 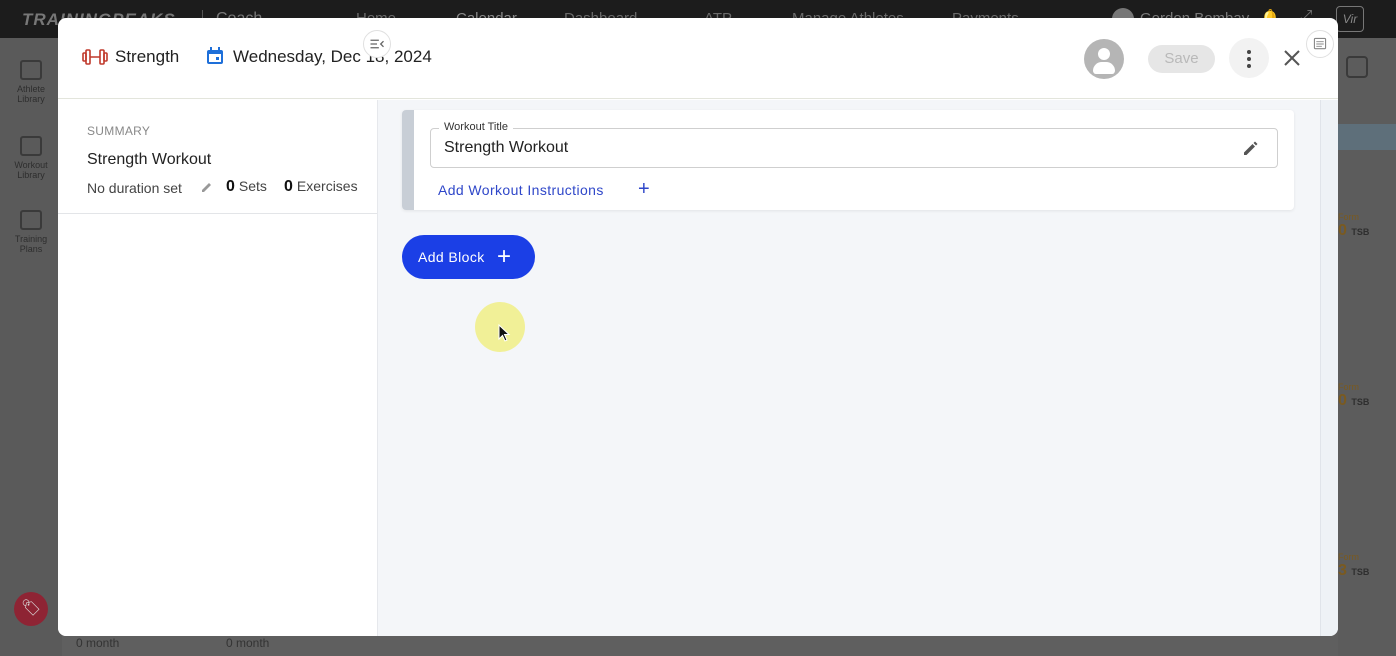 I want to click on sidebar-item-workout-library: Workout Library, so click(x=31, y=158).